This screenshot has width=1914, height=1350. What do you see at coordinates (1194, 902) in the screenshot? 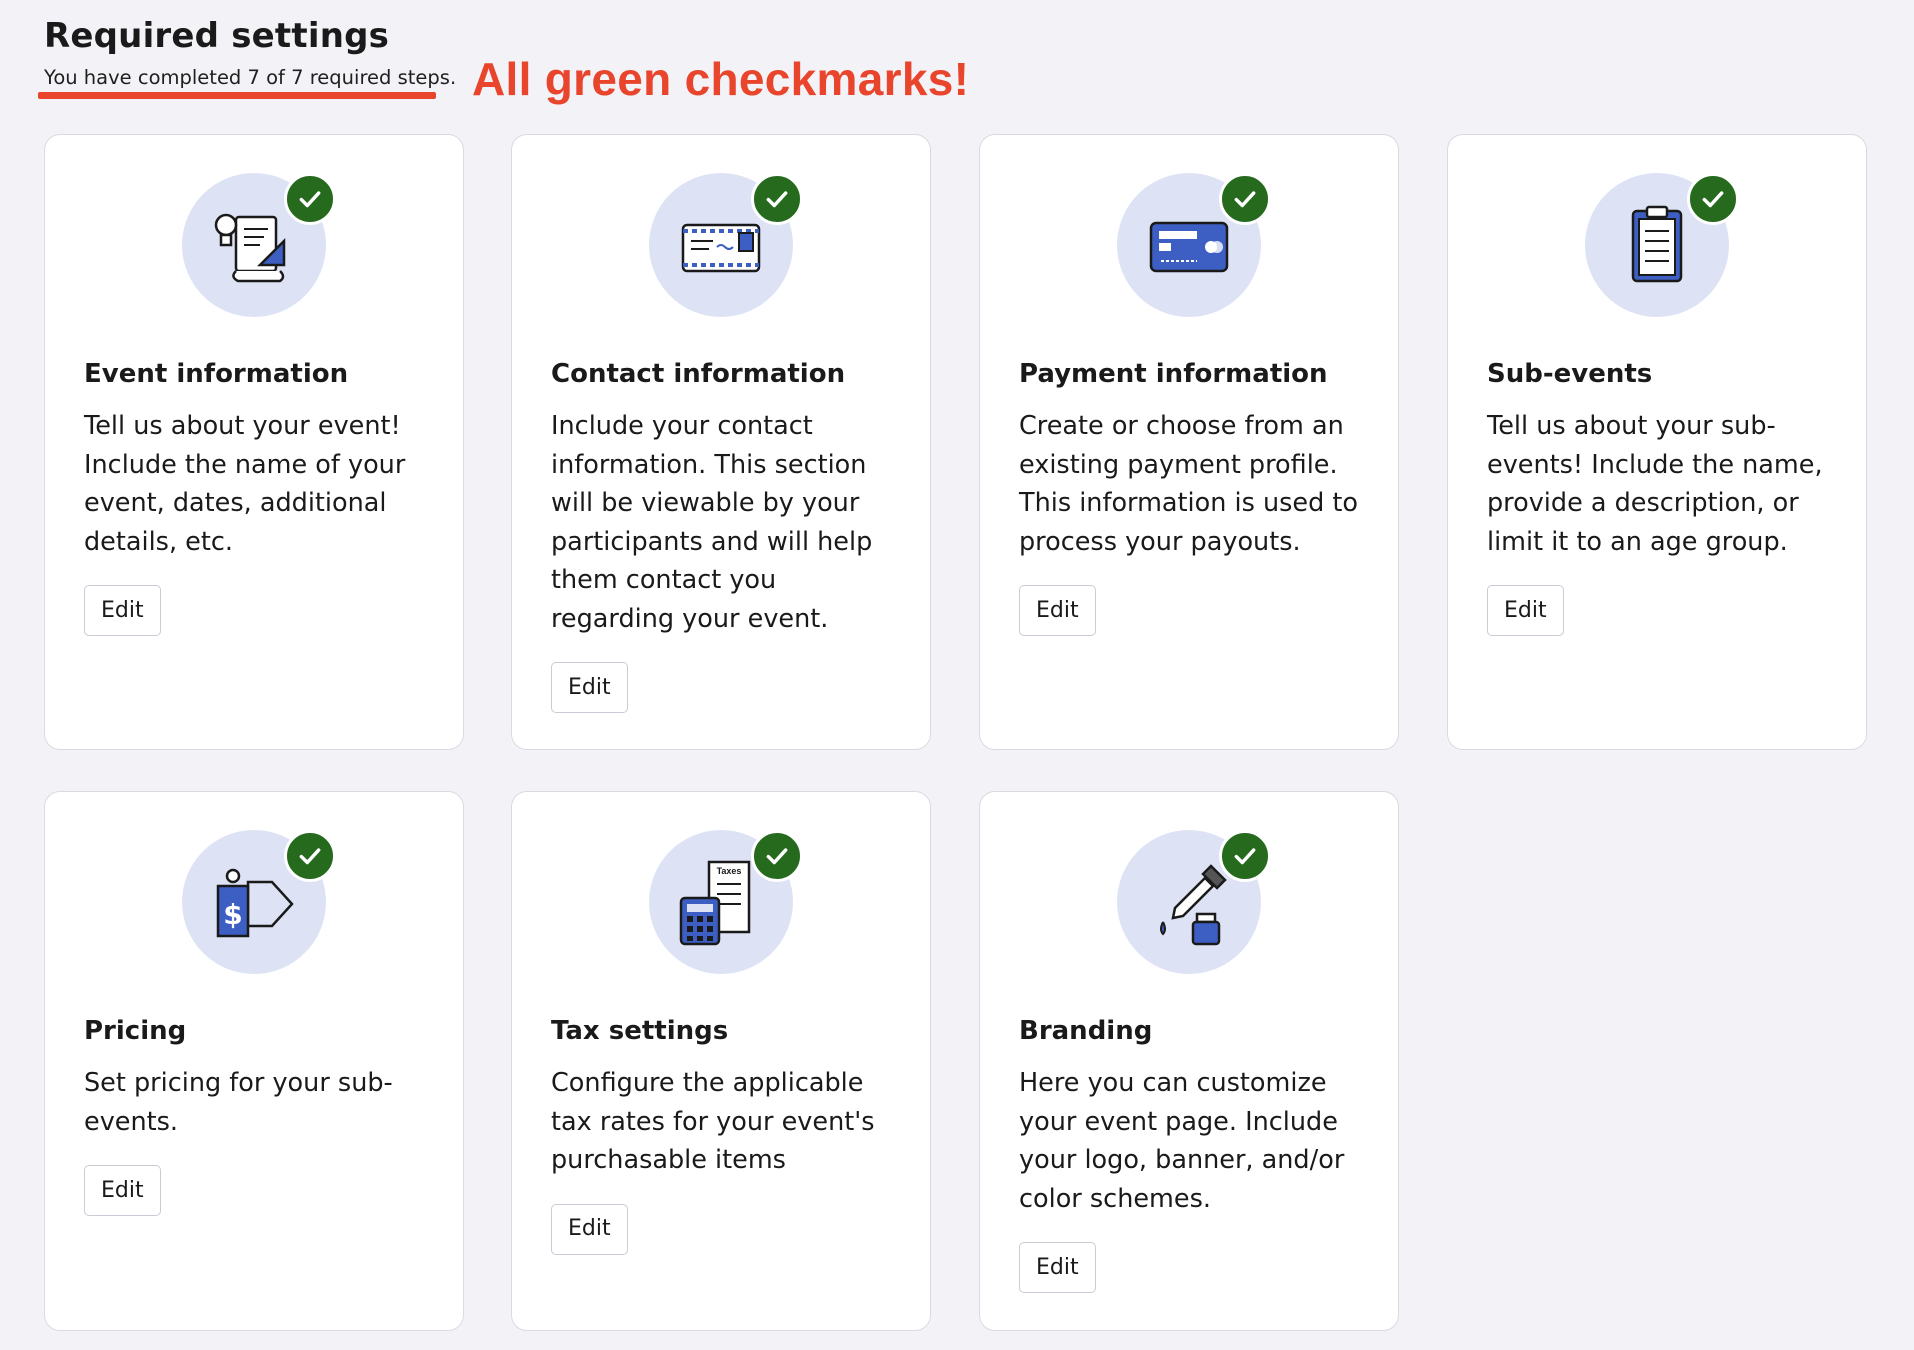
I see `branding-icon-wrap` at bounding box center [1194, 902].